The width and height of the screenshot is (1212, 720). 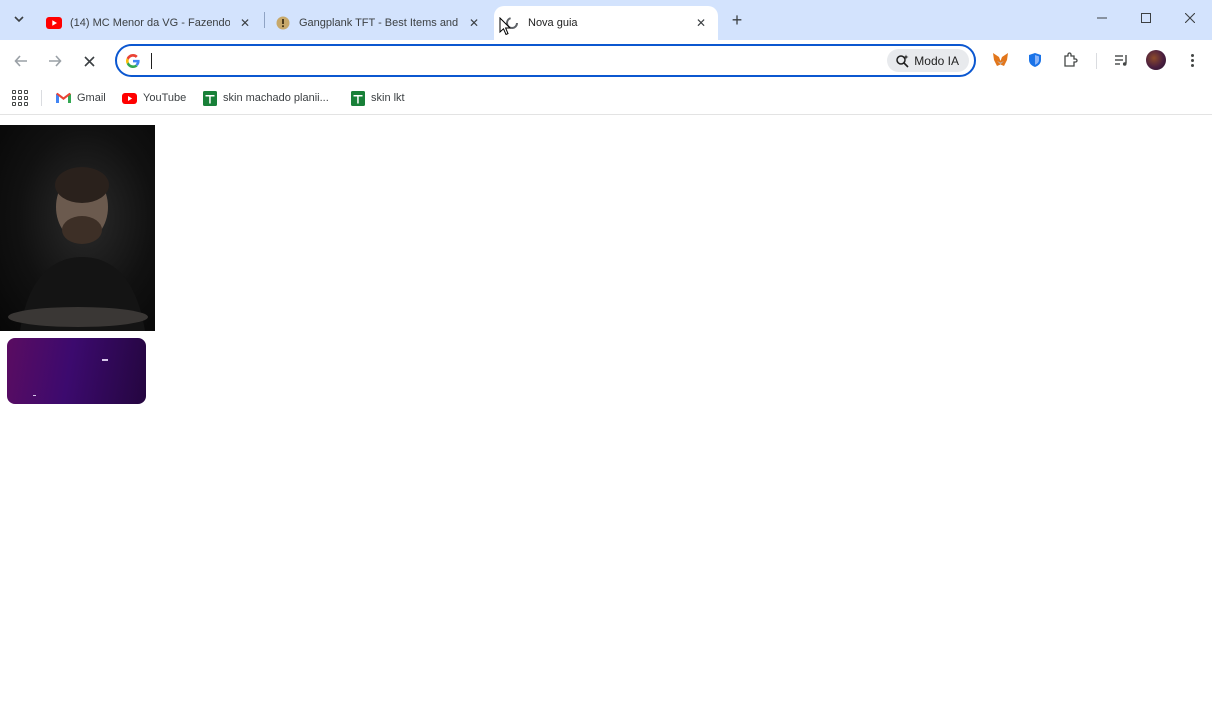 I want to click on webcam-overlay, so click(x=77, y=228).